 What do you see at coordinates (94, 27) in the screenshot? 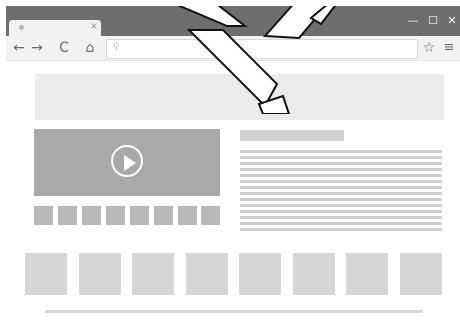
I see `tab-close-icon: ×` at bounding box center [94, 27].